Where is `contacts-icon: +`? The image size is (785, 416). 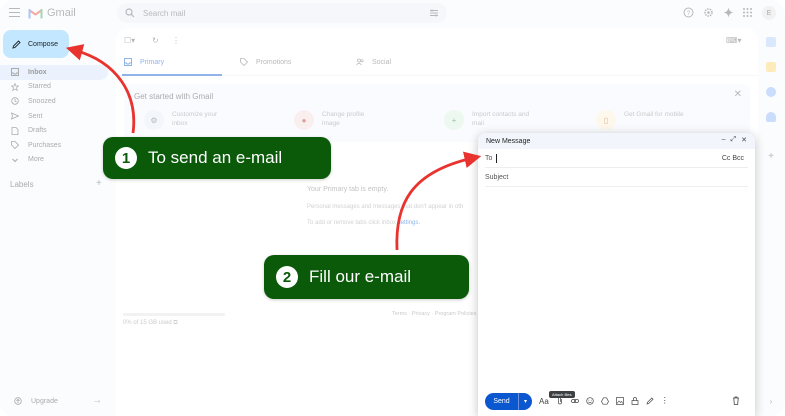 contacts-icon: + is located at coordinates (454, 120).